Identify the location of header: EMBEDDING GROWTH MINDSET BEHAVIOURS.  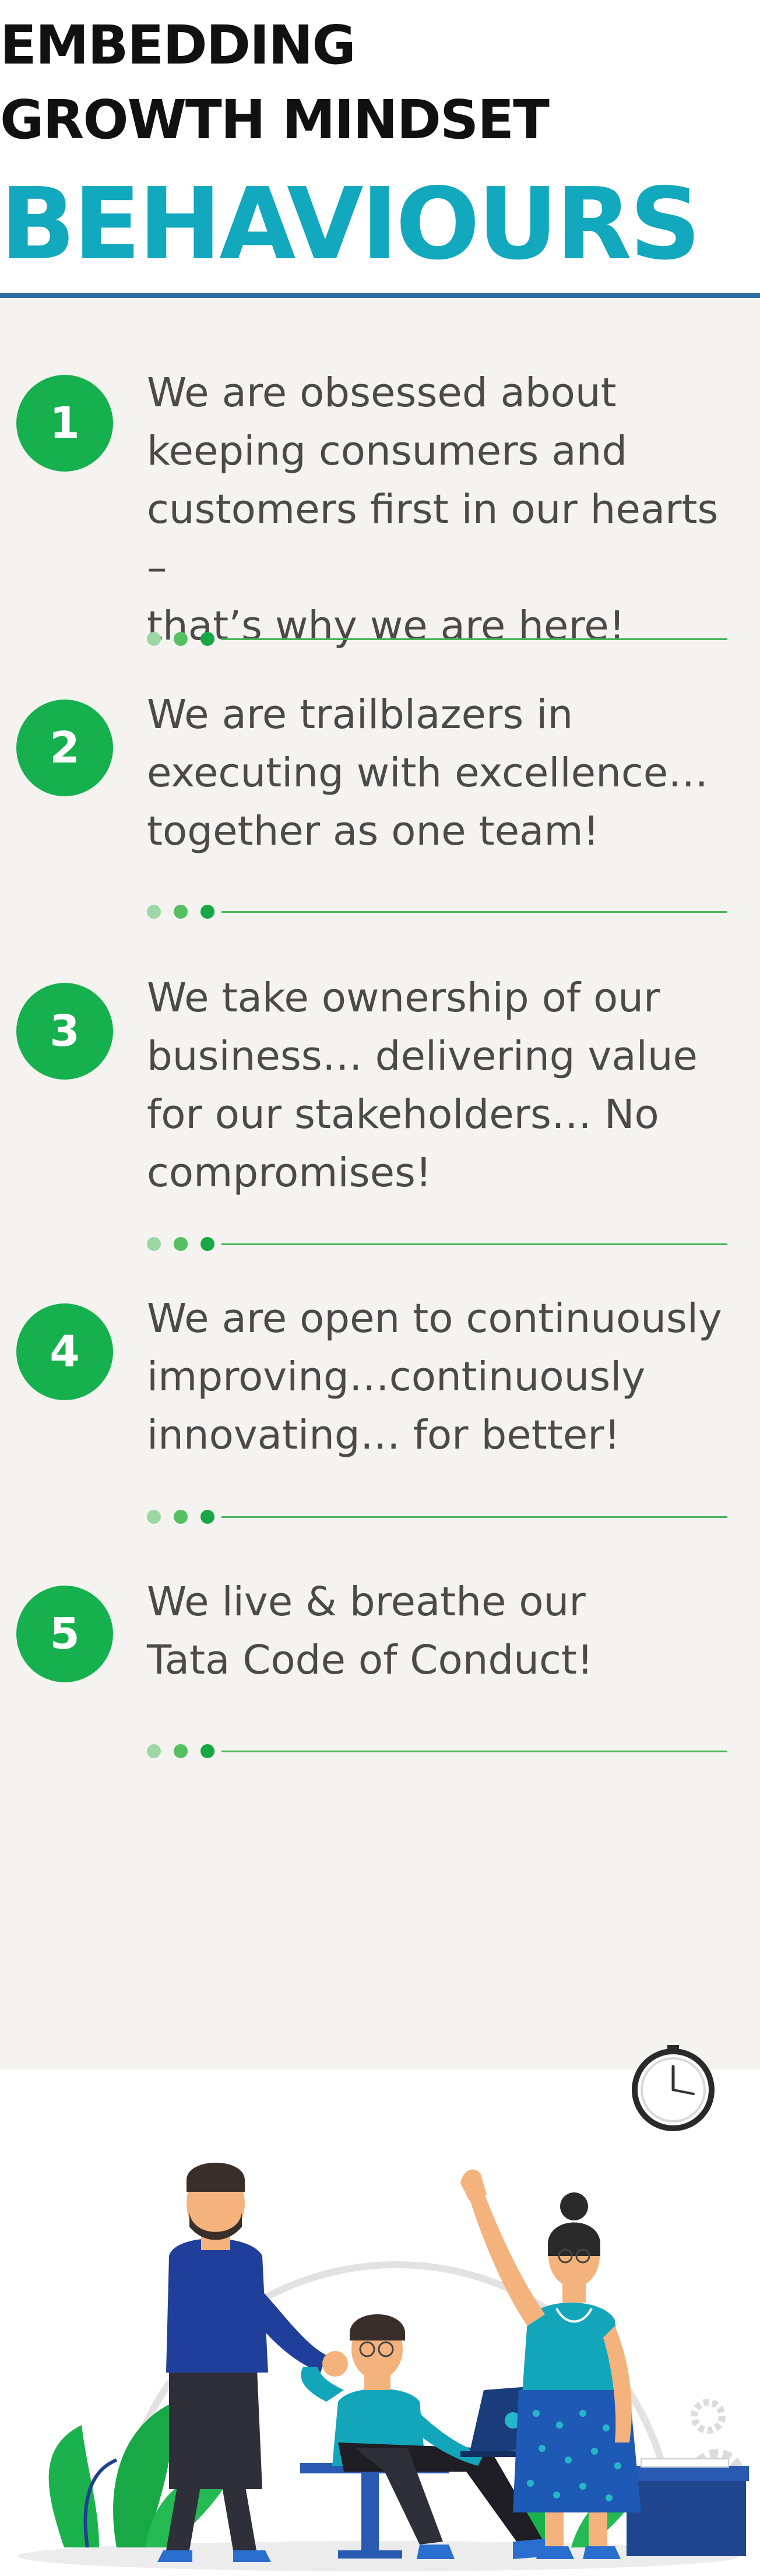
(380, 147).